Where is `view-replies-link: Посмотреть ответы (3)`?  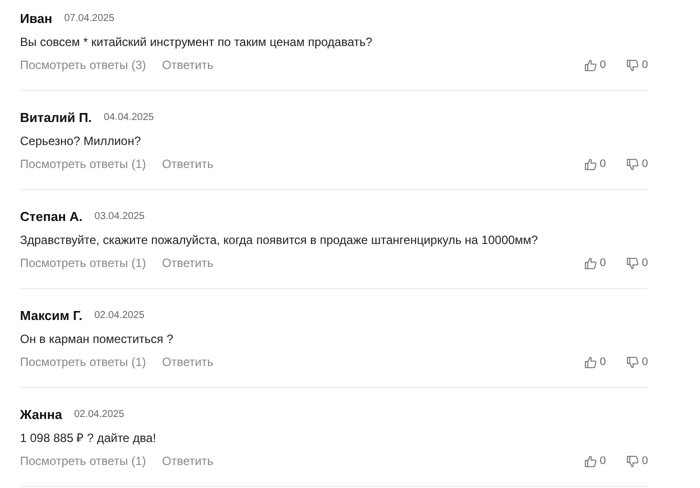
view-replies-link: Посмотреть ответы (3) is located at coordinates (83, 65).